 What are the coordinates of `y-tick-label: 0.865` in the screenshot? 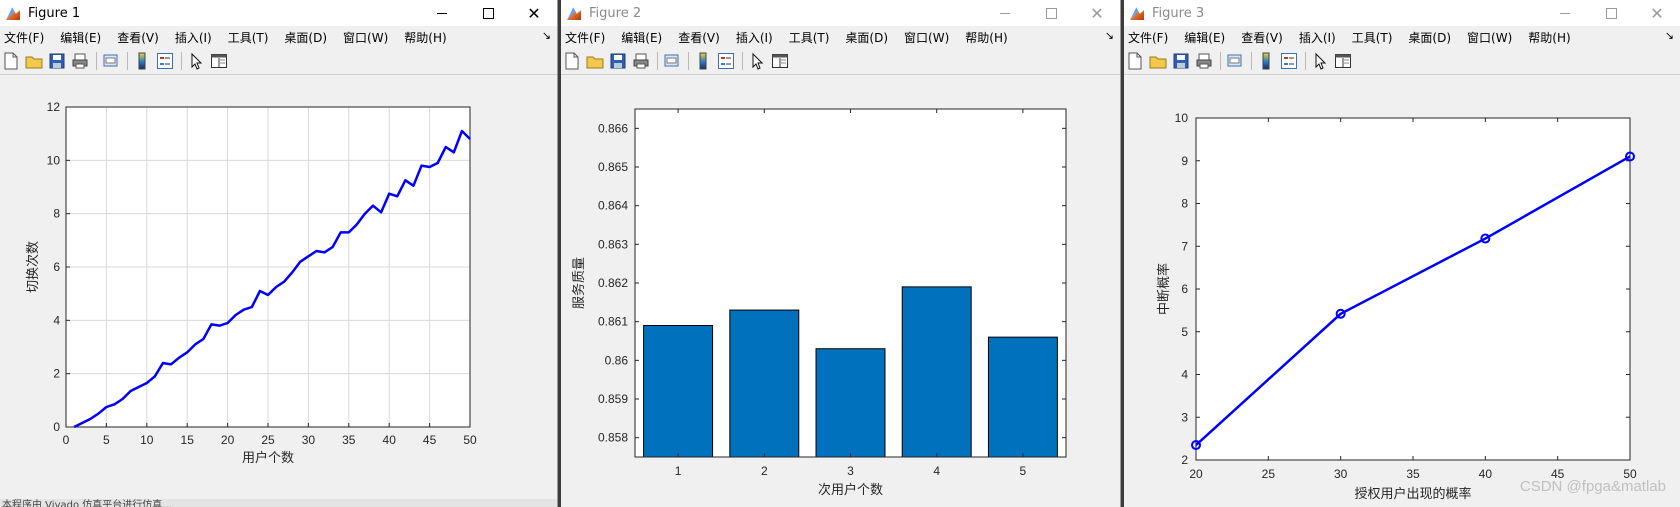 It's located at (613, 167).